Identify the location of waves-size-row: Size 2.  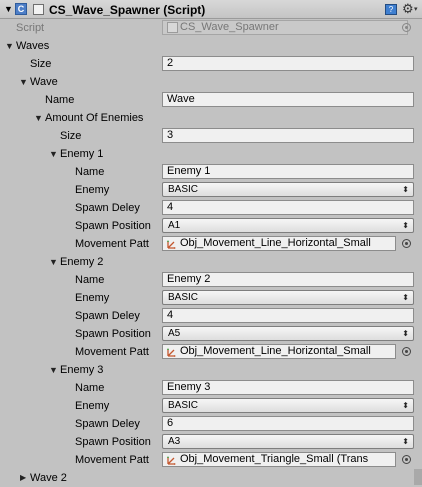
(211, 64).